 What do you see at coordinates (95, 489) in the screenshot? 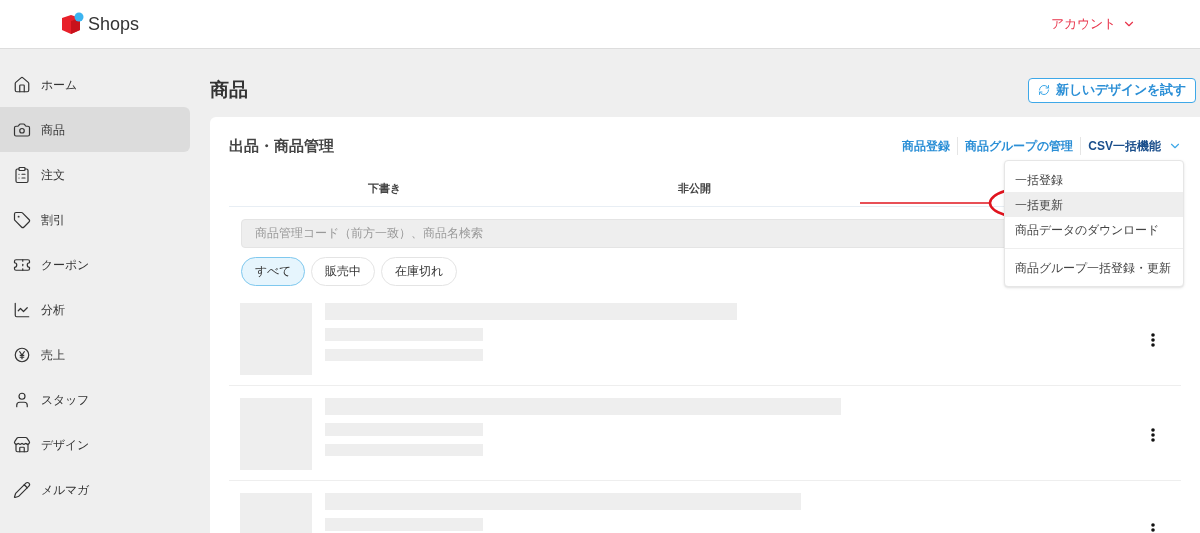
I see `sidebar-item: メルマガ` at bounding box center [95, 489].